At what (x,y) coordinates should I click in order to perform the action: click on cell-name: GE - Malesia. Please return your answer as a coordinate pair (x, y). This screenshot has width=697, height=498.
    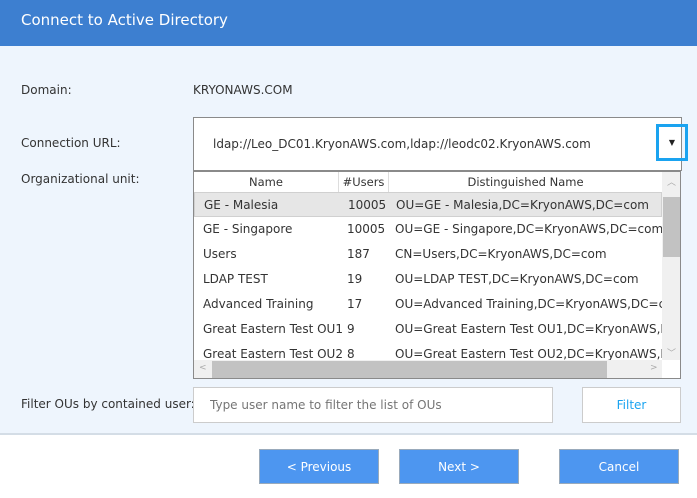
    Looking at the image, I should click on (241, 205).